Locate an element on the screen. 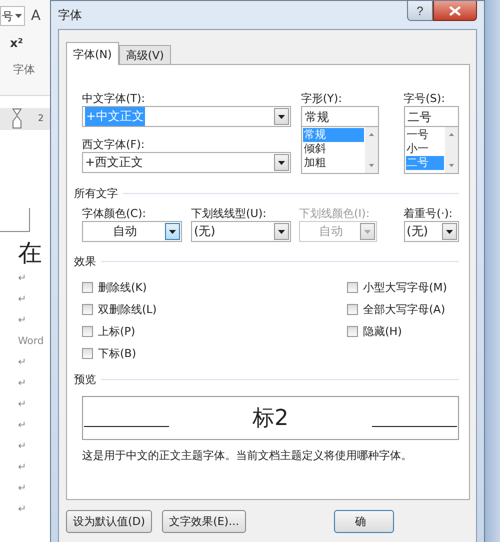 The image size is (500, 542). ruler-number: 2 is located at coordinates (41, 119).